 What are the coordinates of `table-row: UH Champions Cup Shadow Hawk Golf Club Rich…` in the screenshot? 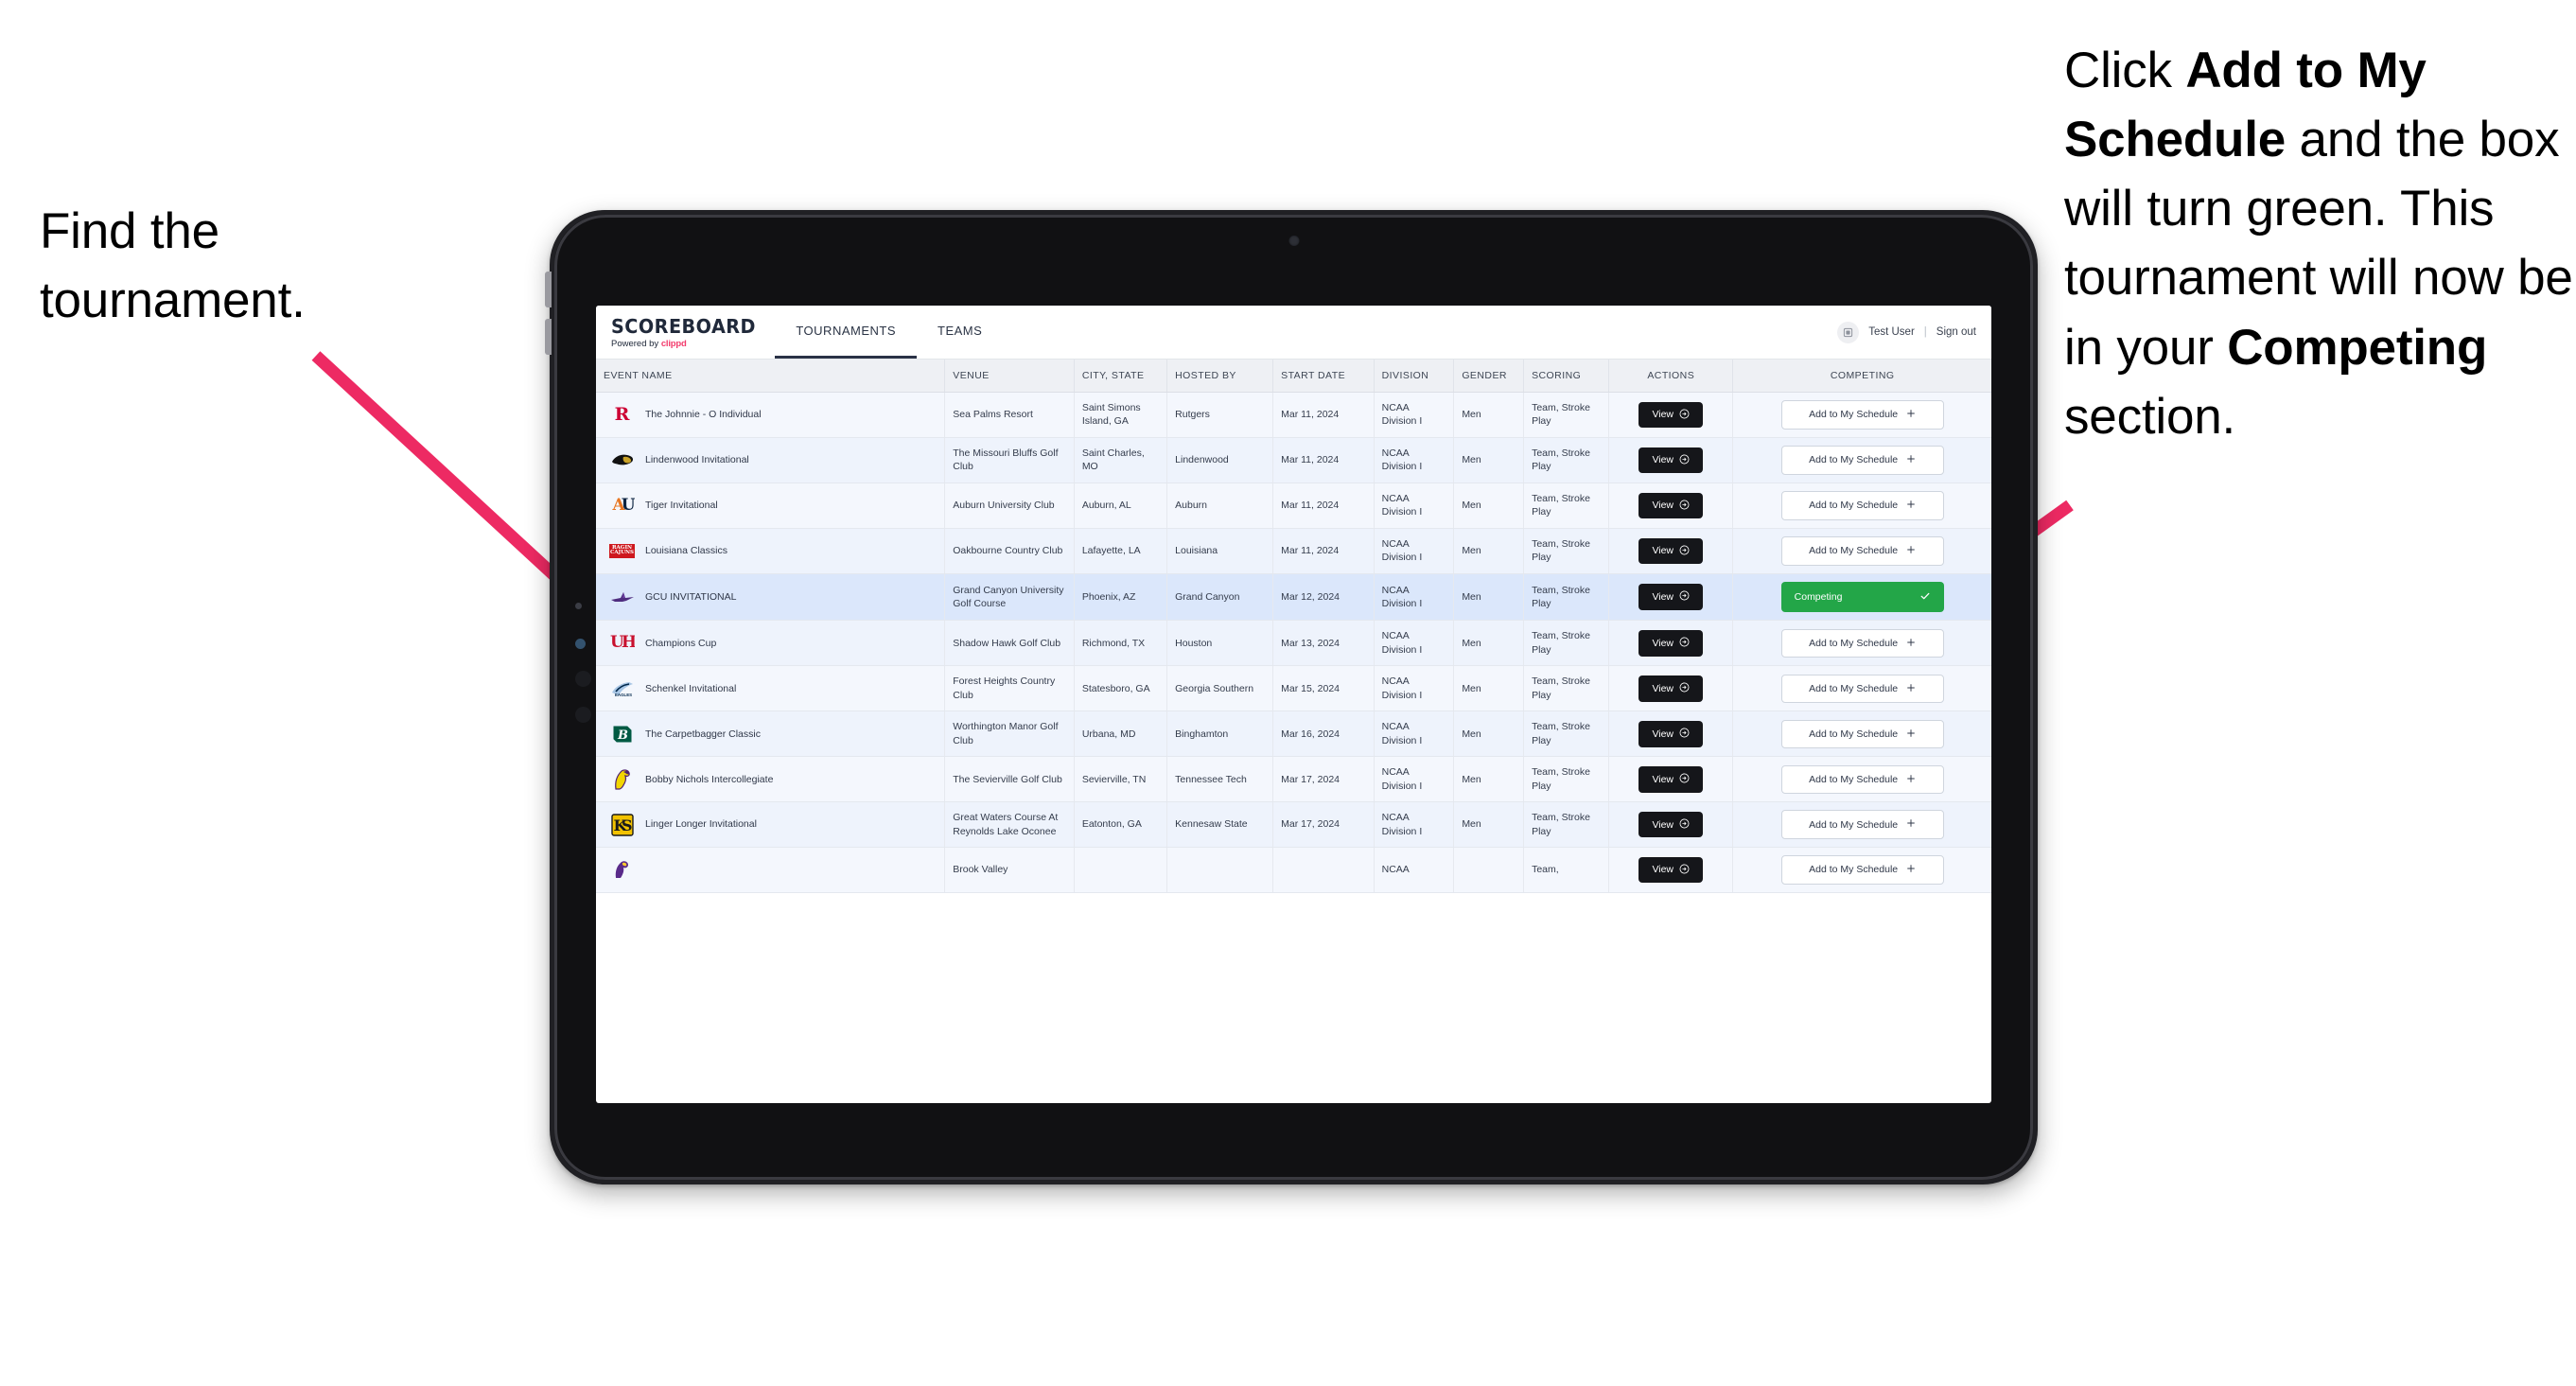 It's located at (1293, 643).